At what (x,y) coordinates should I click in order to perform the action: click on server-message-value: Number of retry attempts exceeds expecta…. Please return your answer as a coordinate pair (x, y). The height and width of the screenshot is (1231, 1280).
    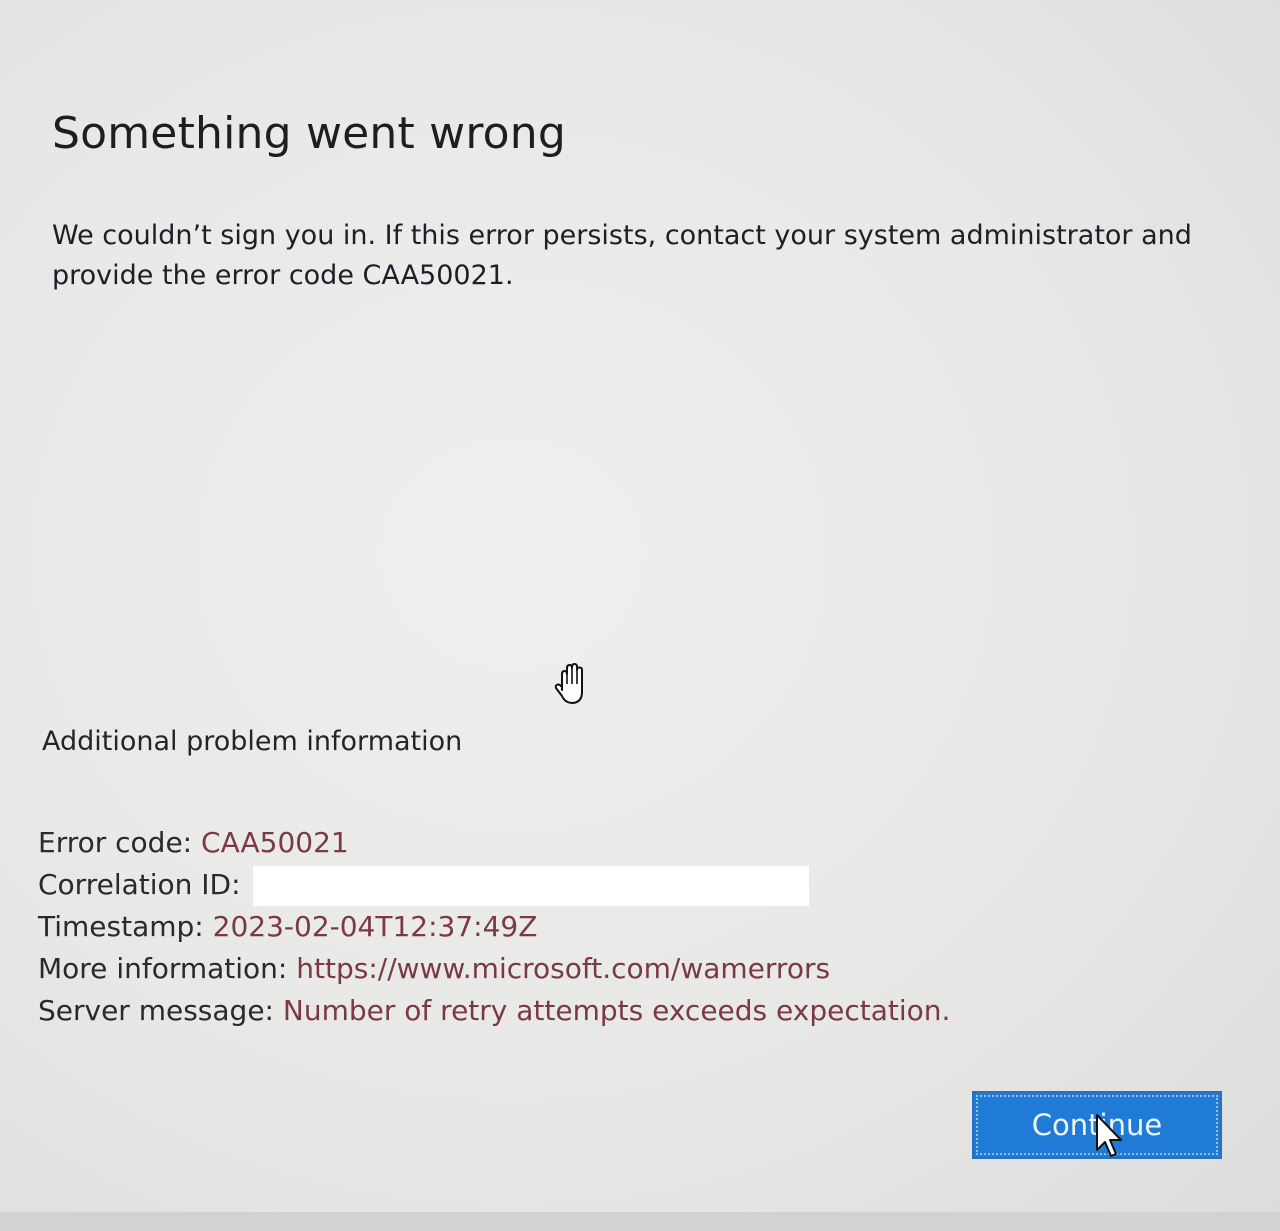
    Looking at the image, I should click on (616, 1010).